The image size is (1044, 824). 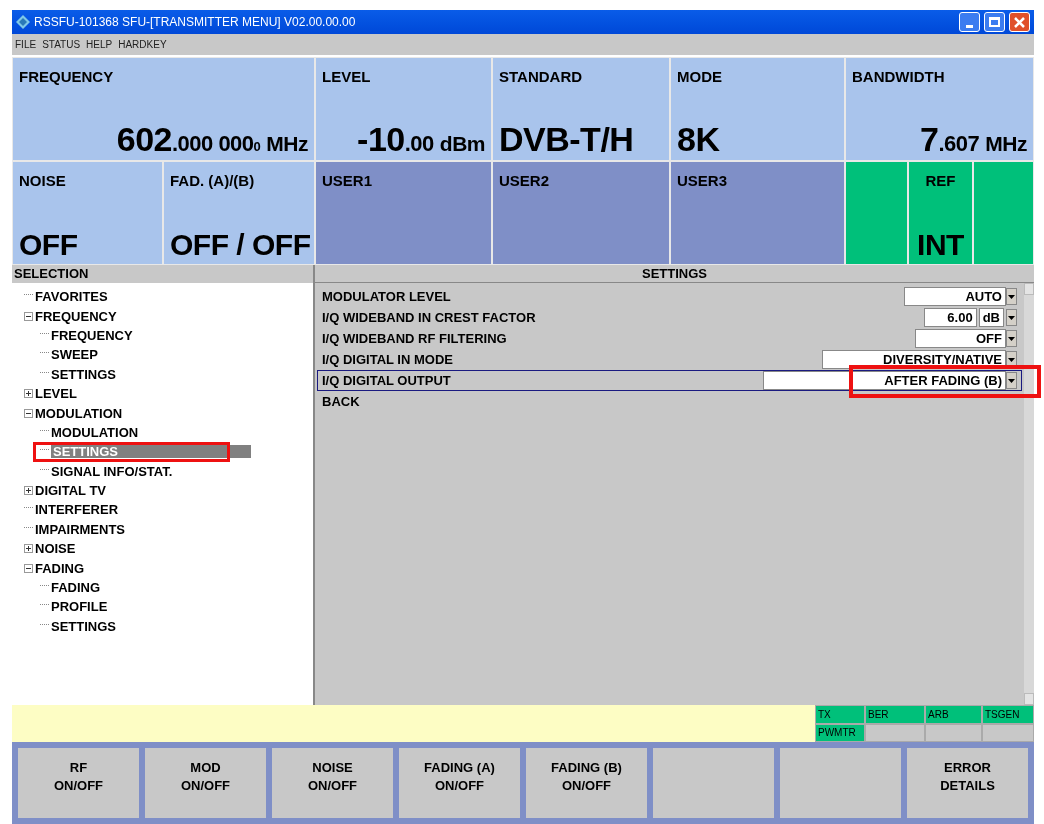 I want to click on panel-value: DVB-T/H, so click(x=567, y=139).